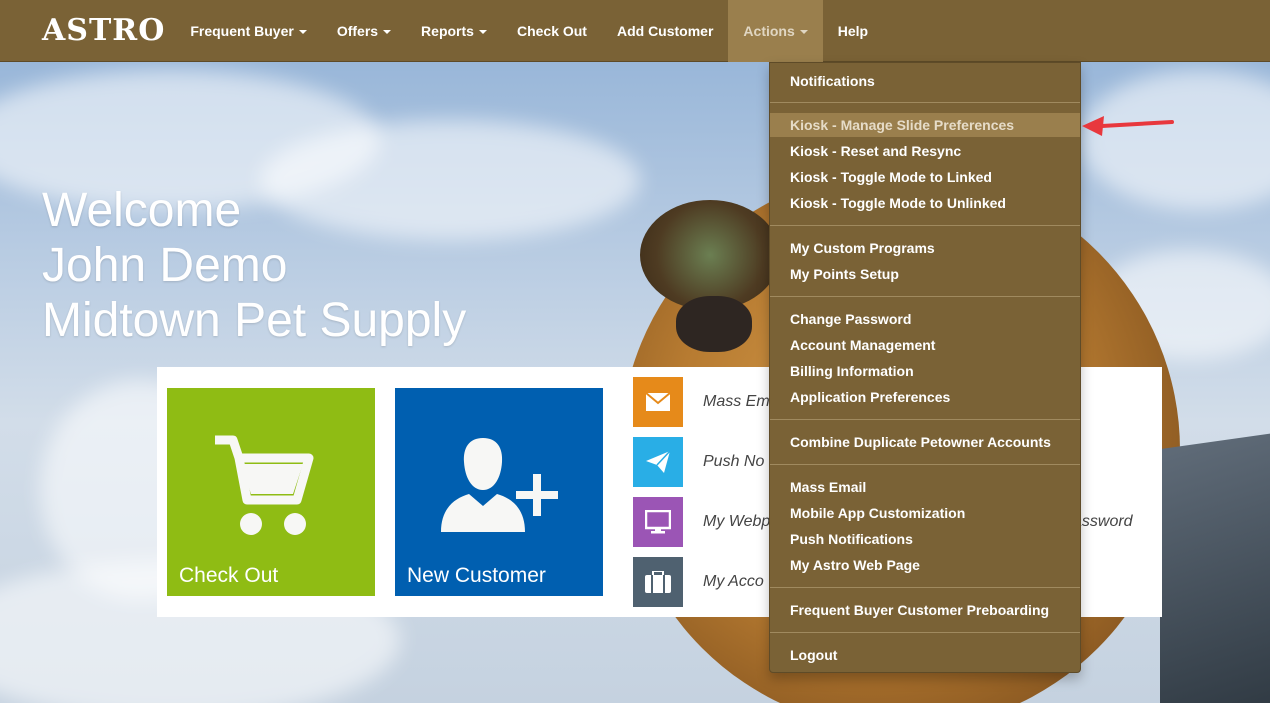  I want to click on checkout-tile-label: Check Out, so click(229, 575).